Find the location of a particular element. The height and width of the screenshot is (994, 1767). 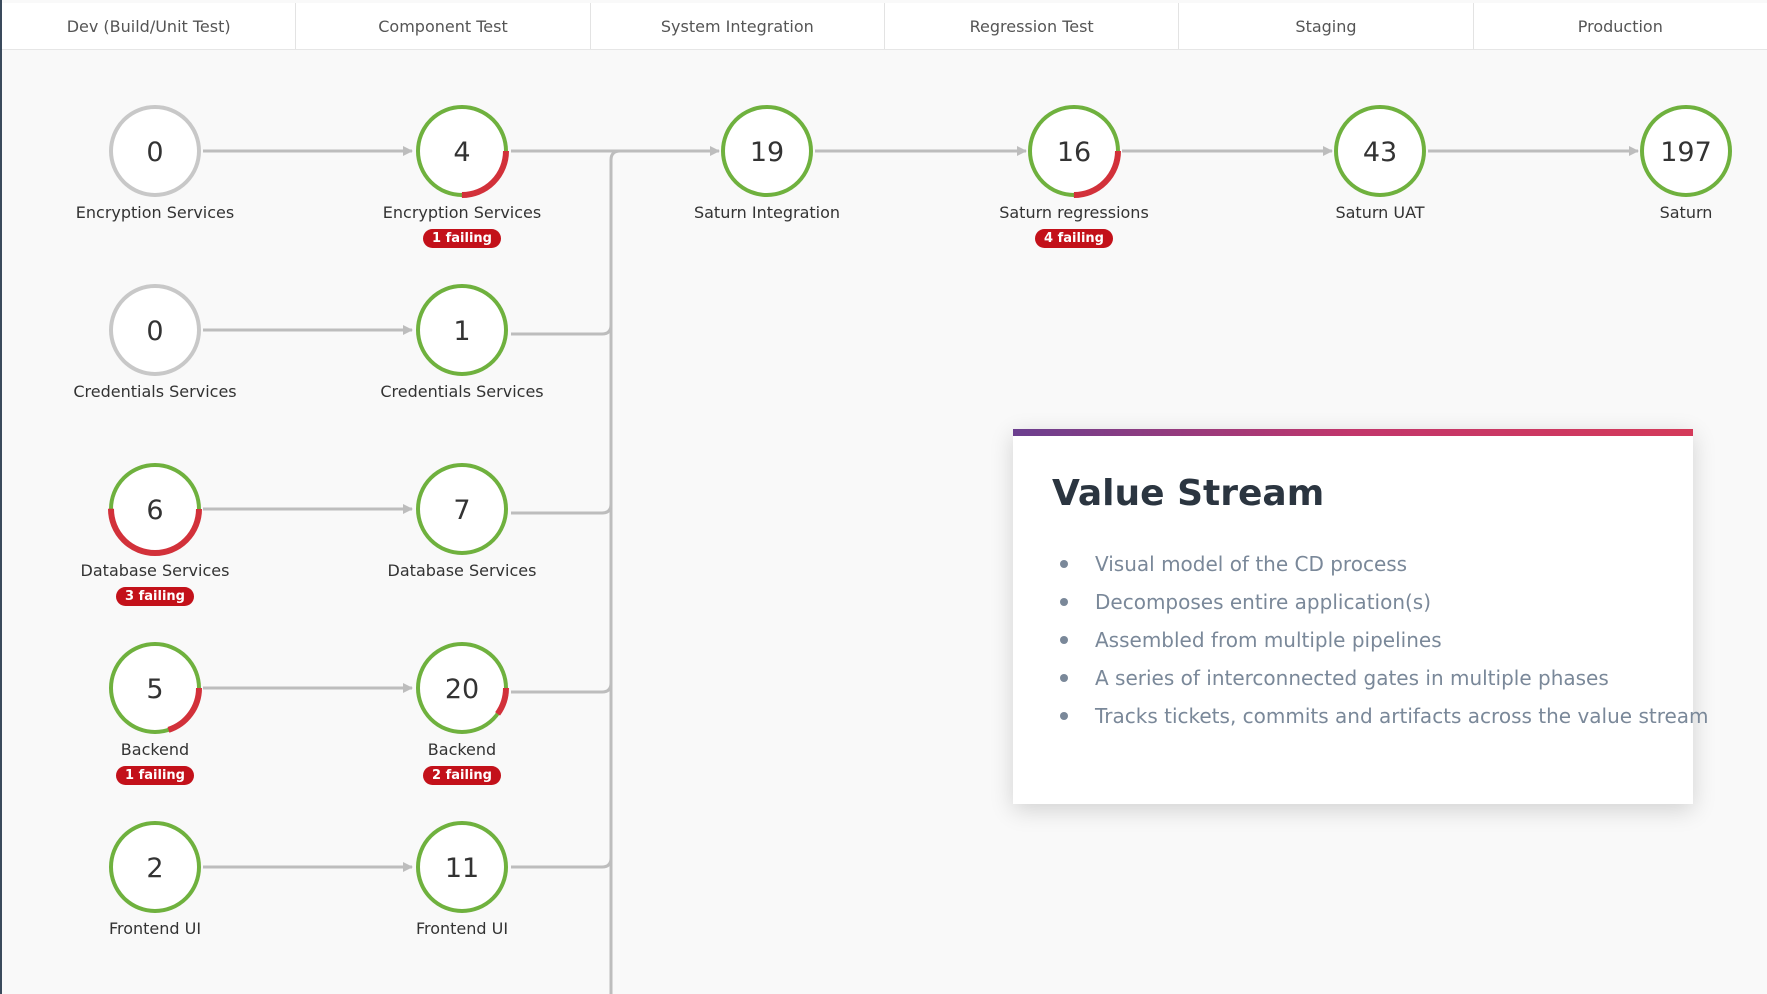

node-count: 6 is located at coordinates (154, 510).